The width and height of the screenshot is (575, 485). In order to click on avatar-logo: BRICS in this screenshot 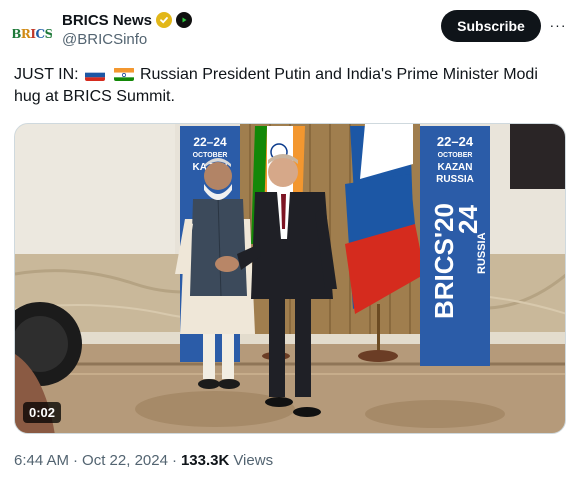, I will do `click(32, 34)`.